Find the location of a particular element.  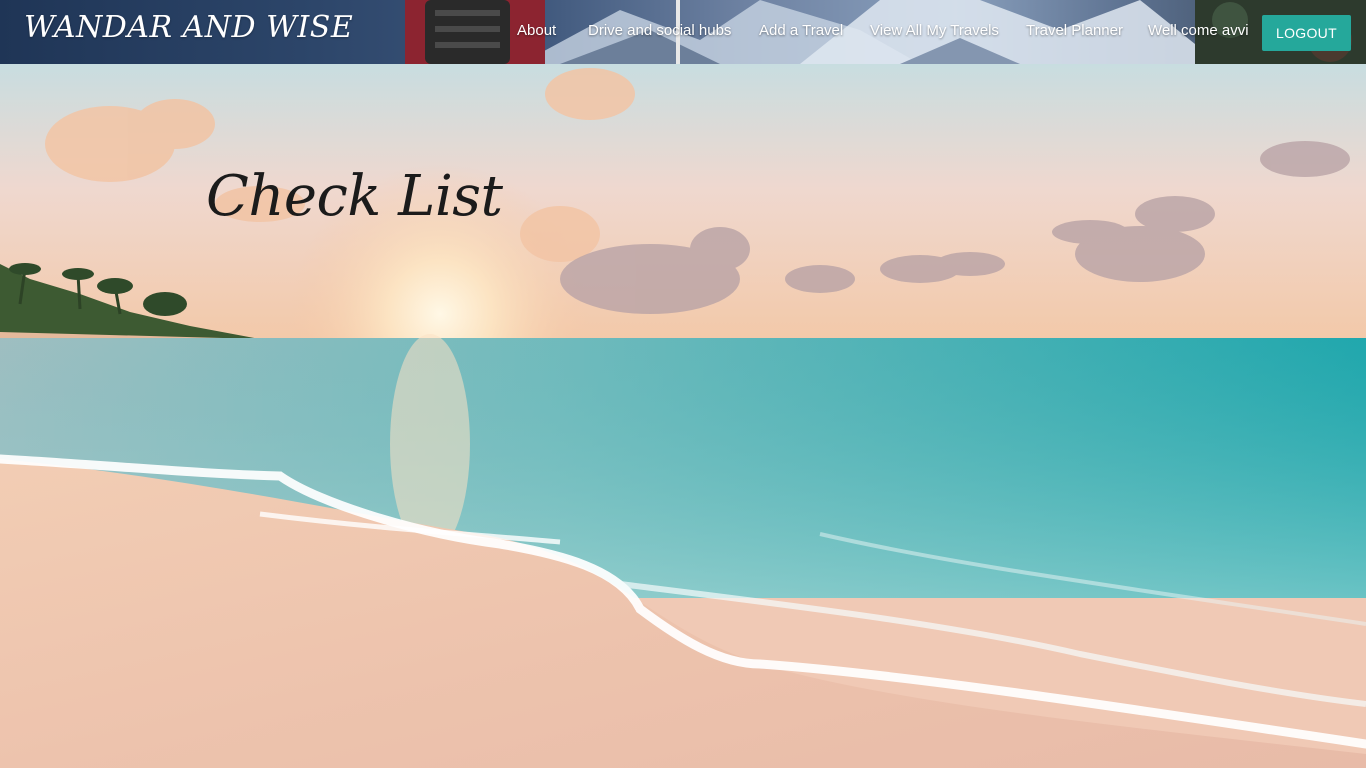

logout-button: LOGOUT is located at coordinates (1306, 33).